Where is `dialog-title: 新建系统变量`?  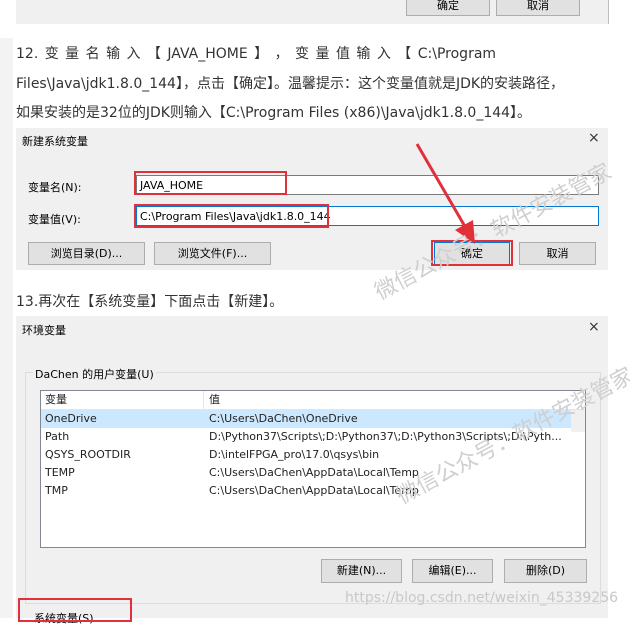 dialog-title: 新建系统变量 is located at coordinates (55, 141).